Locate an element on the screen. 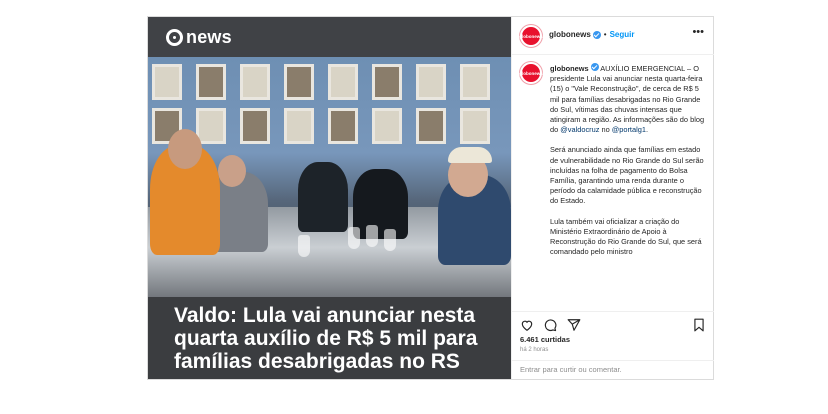 This screenshot has width=828, height=414. follow-button: Seguir is located at coordinates (622, 34).